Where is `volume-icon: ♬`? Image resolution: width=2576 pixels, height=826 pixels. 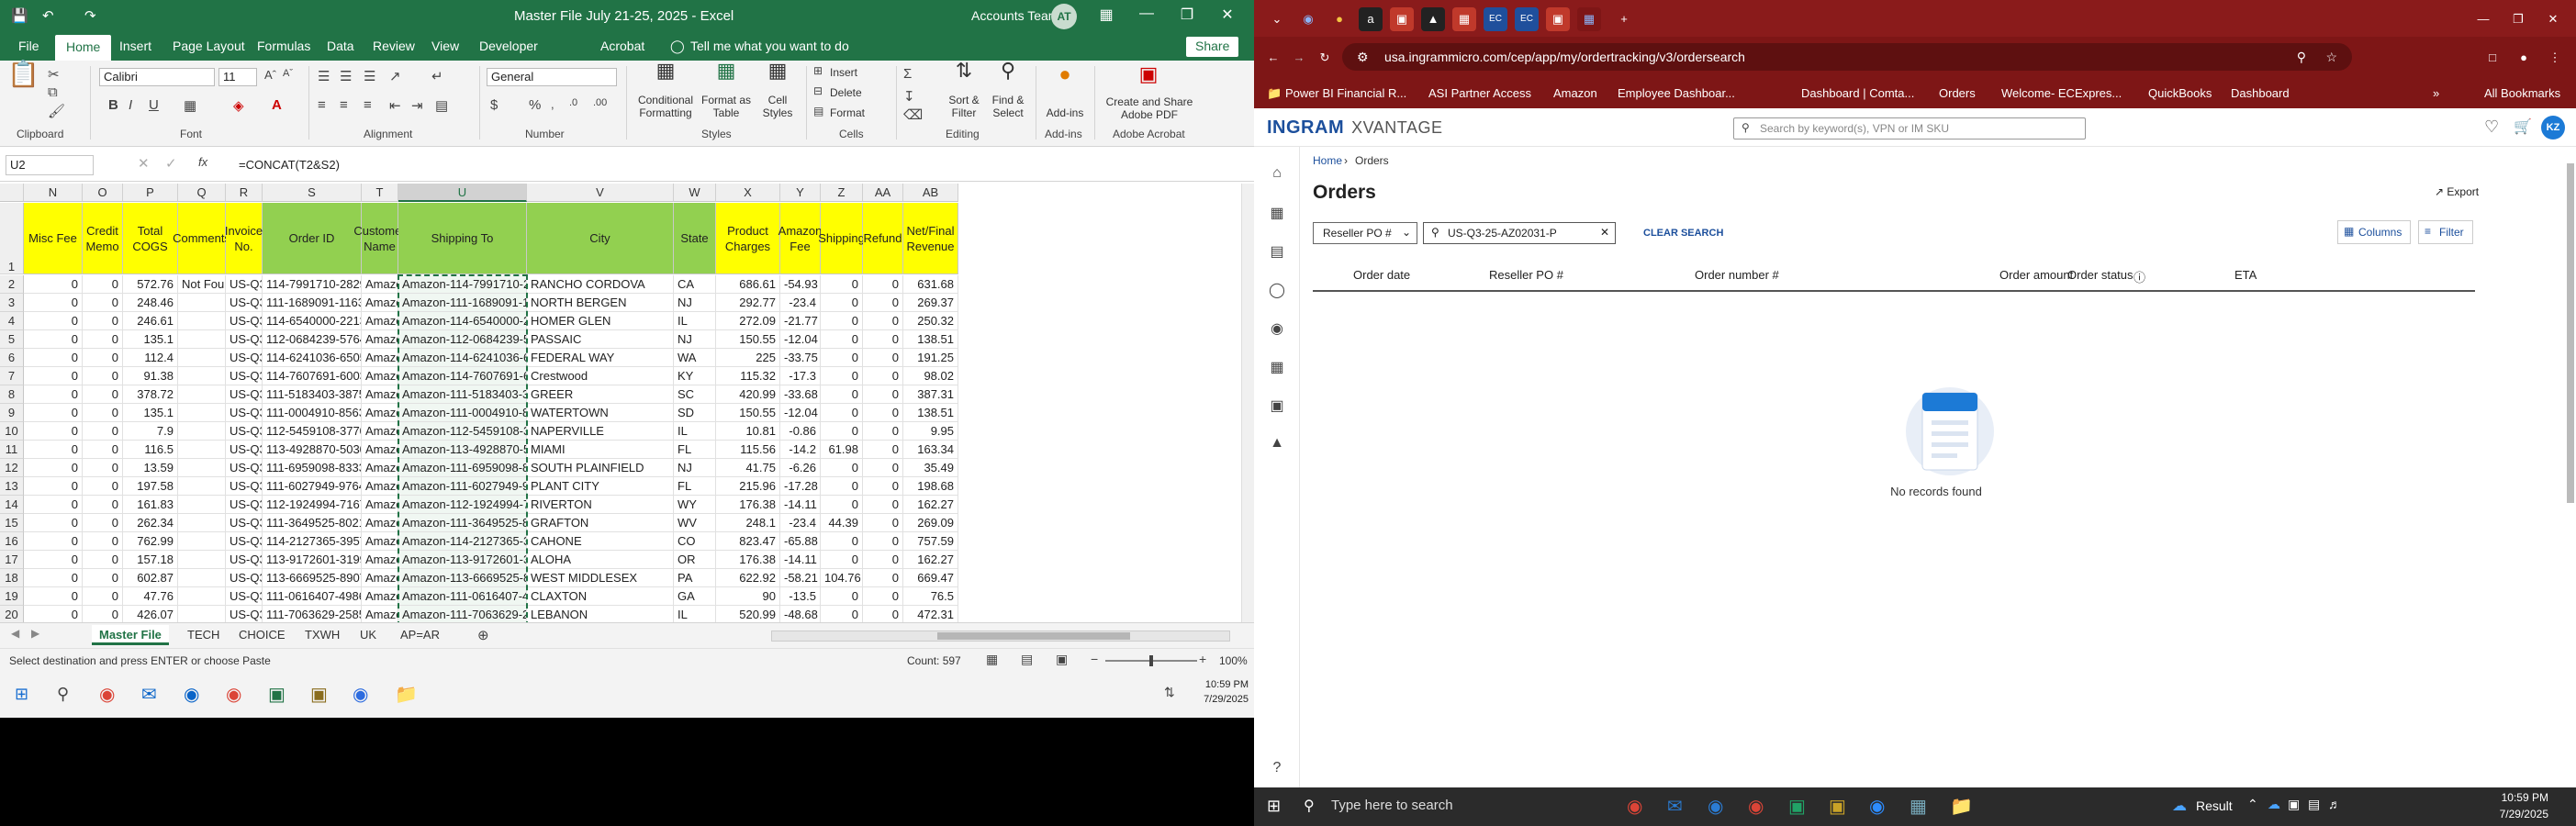 volume-icon: ♬ is located at coordinates (2334, 804).